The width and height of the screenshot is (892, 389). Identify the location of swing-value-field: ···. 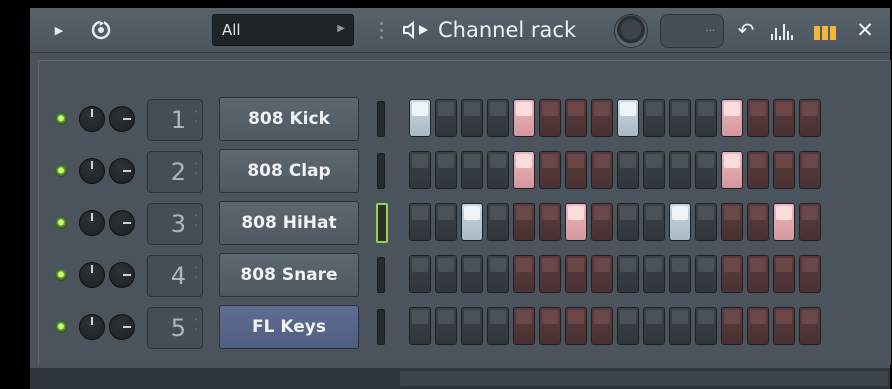
(692, 31).